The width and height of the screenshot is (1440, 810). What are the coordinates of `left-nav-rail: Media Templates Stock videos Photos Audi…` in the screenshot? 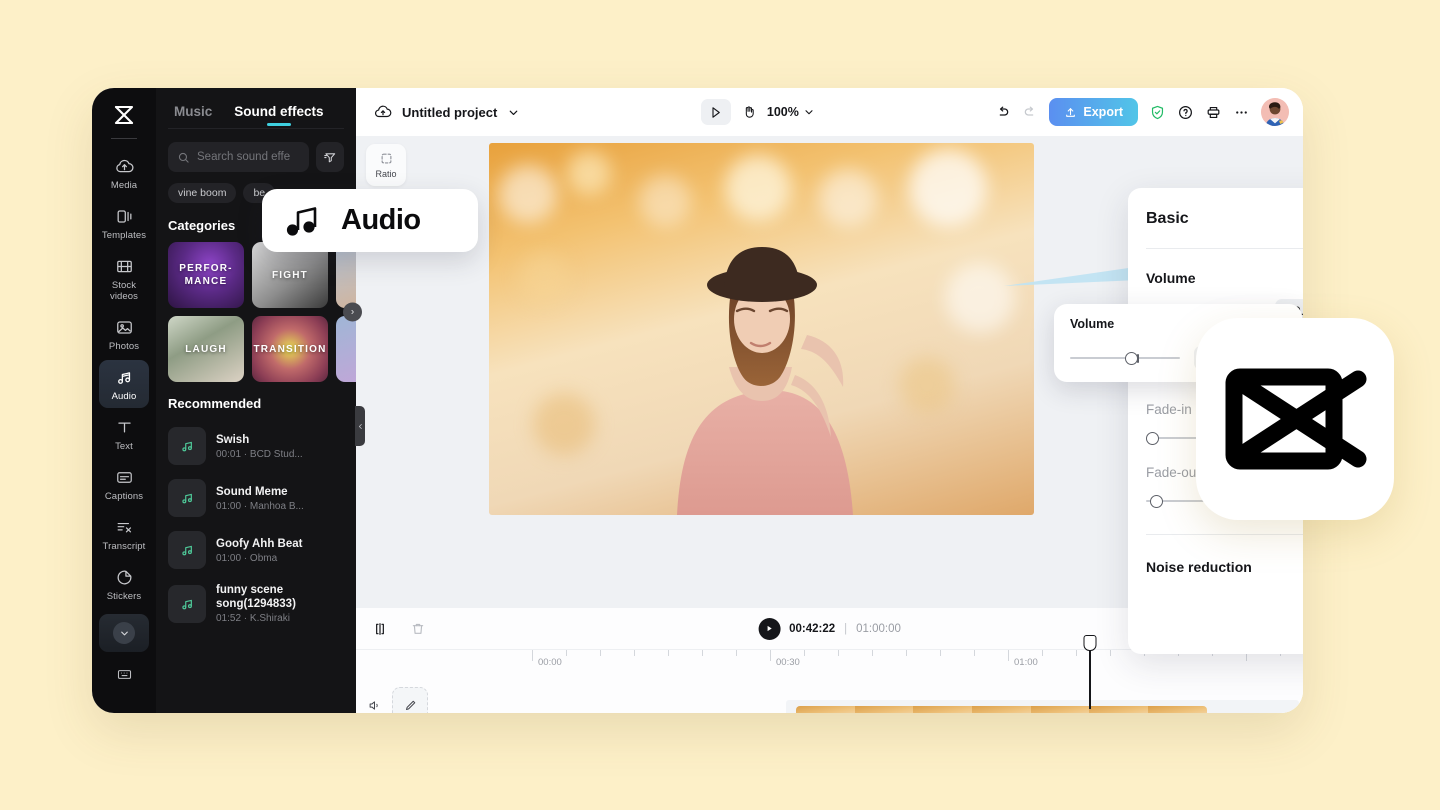 It's located at (124, 400).